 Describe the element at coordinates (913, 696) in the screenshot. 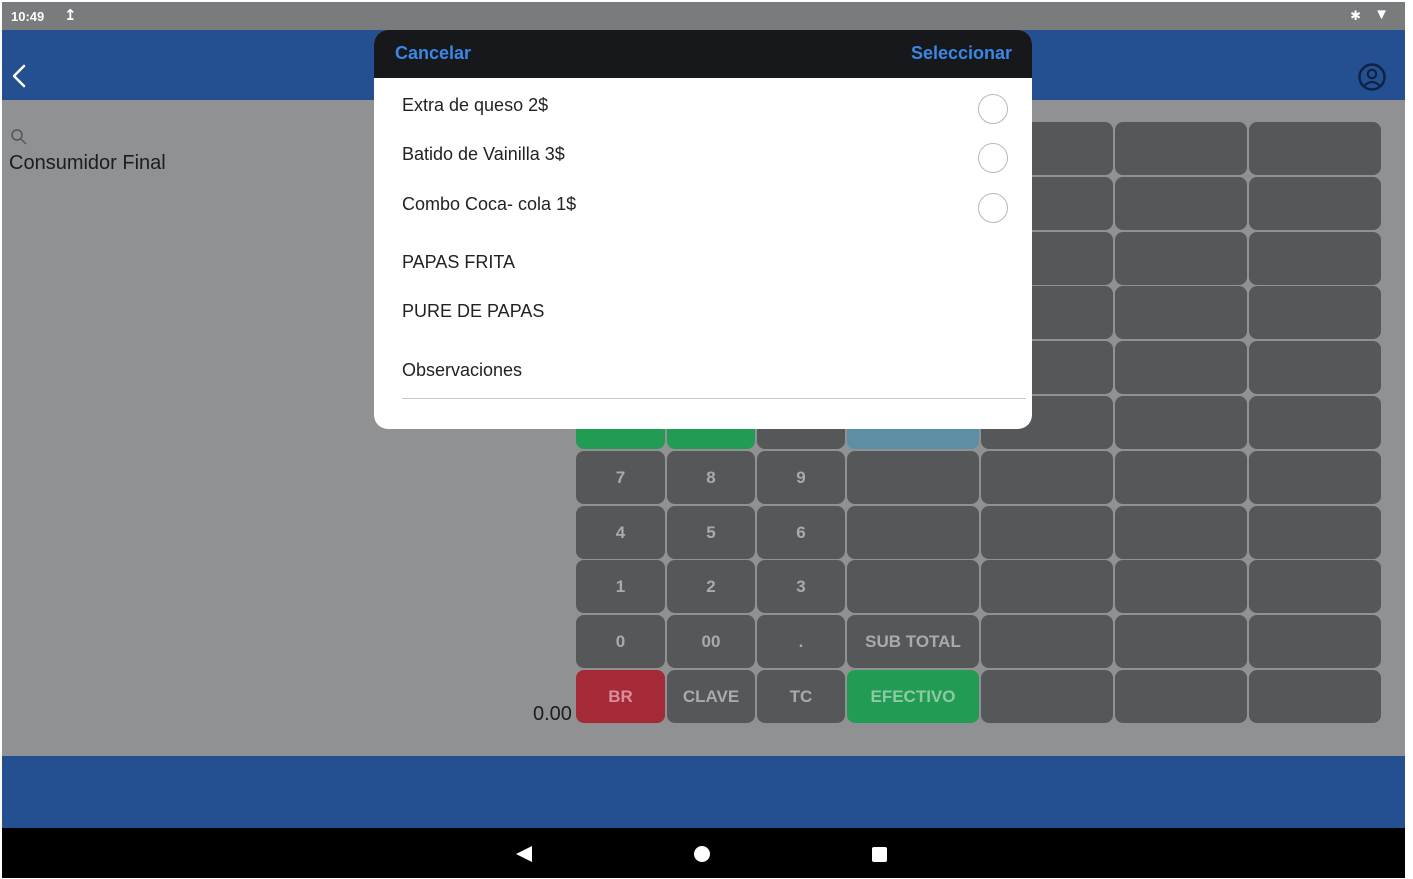

I see `keypad-key: EFECTIVO` at that location.